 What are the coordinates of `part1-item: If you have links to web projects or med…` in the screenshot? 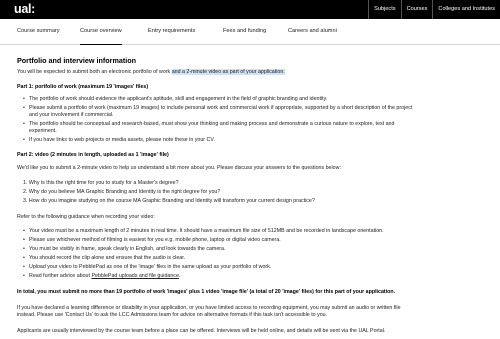 It's located at (119, 140).